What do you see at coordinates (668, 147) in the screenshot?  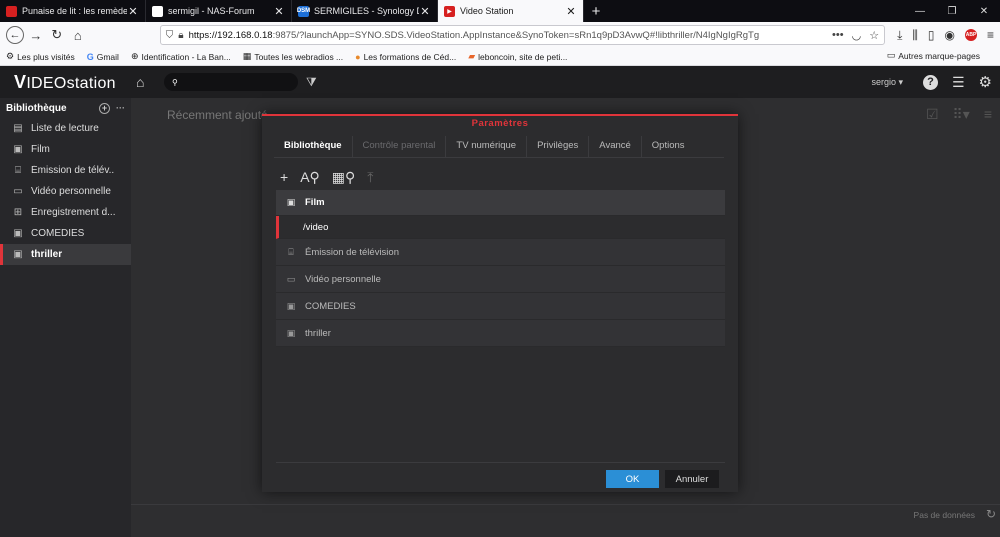 I see `tab-options: Options` at bounding box center [668, 147].